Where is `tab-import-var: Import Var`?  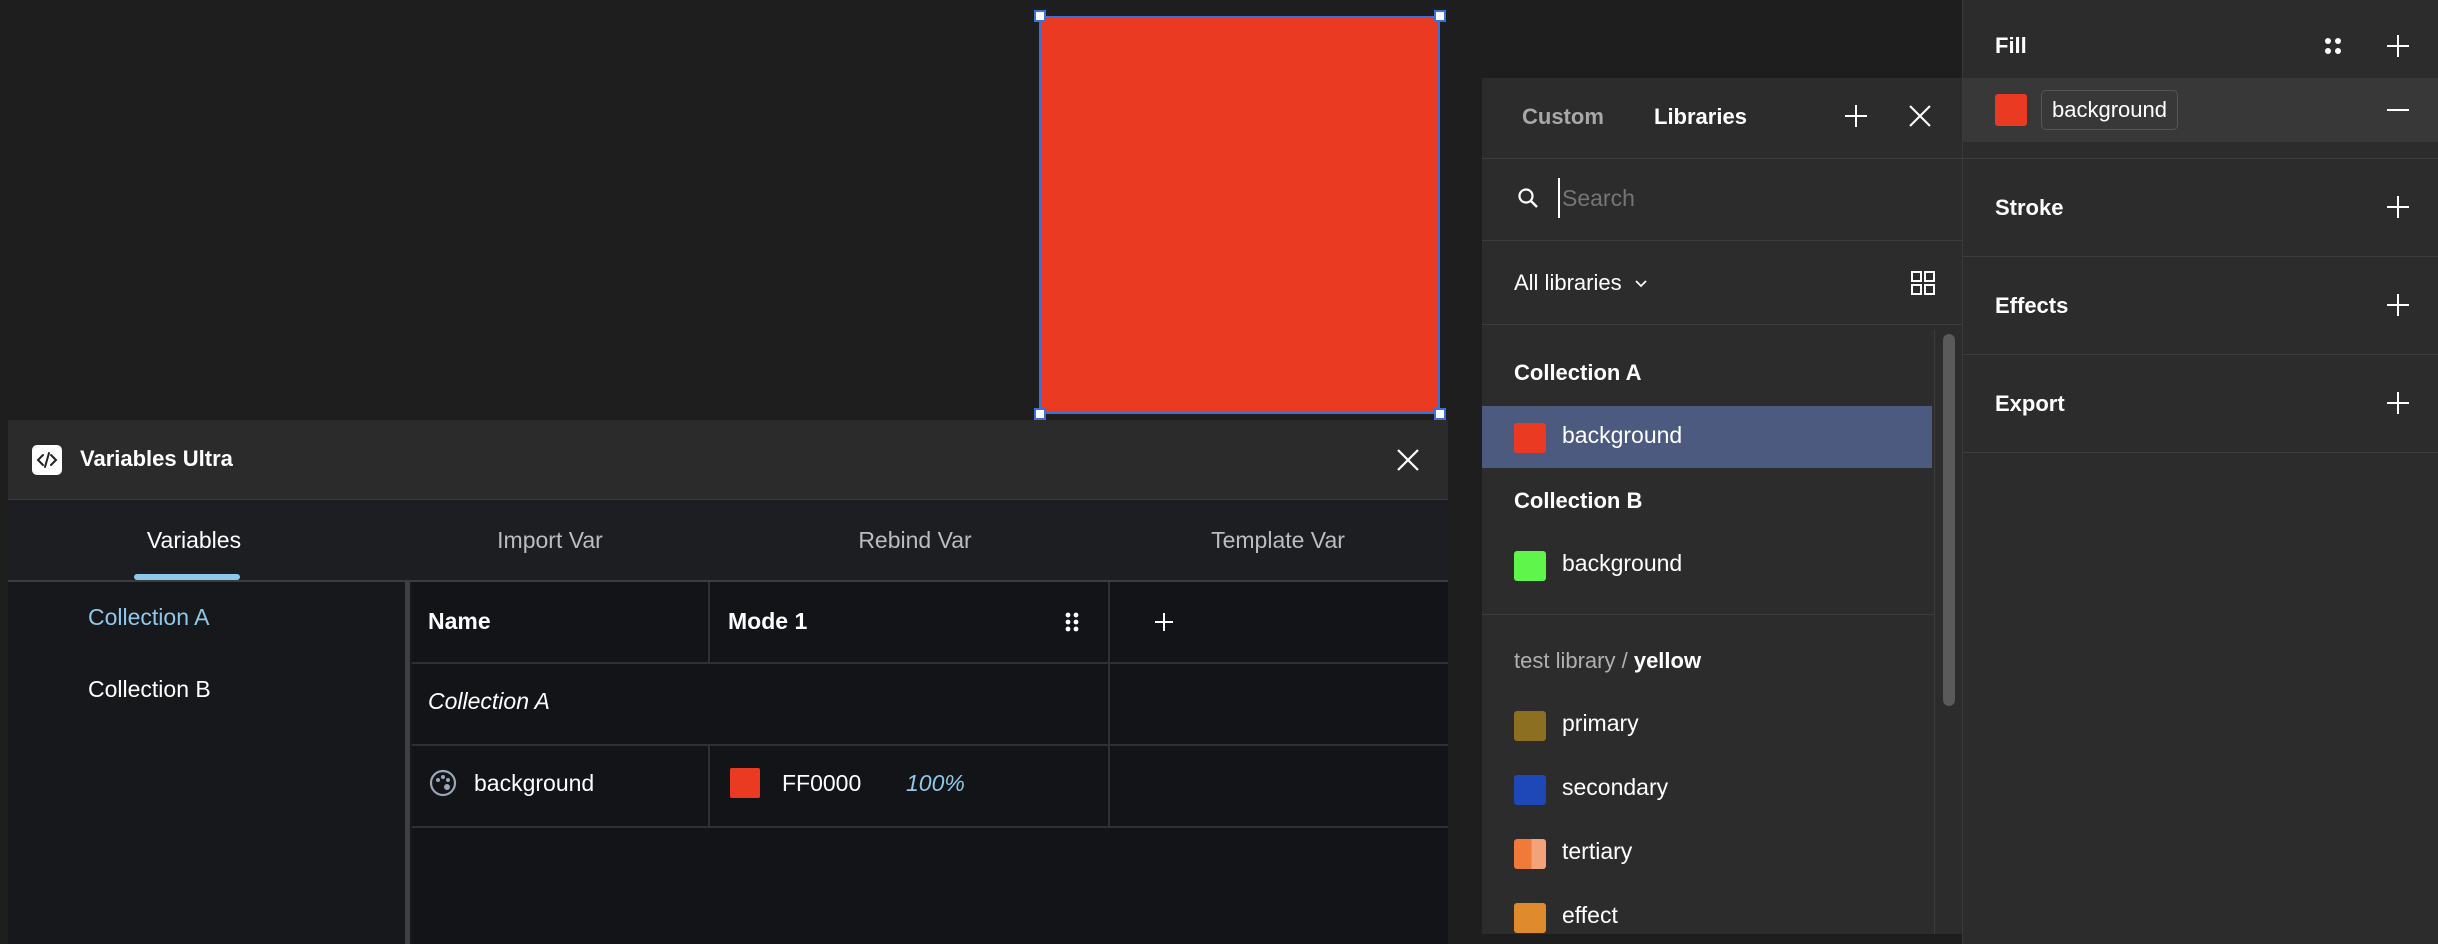 tab-import-var: Import Var is located at coordinates (550, 540).